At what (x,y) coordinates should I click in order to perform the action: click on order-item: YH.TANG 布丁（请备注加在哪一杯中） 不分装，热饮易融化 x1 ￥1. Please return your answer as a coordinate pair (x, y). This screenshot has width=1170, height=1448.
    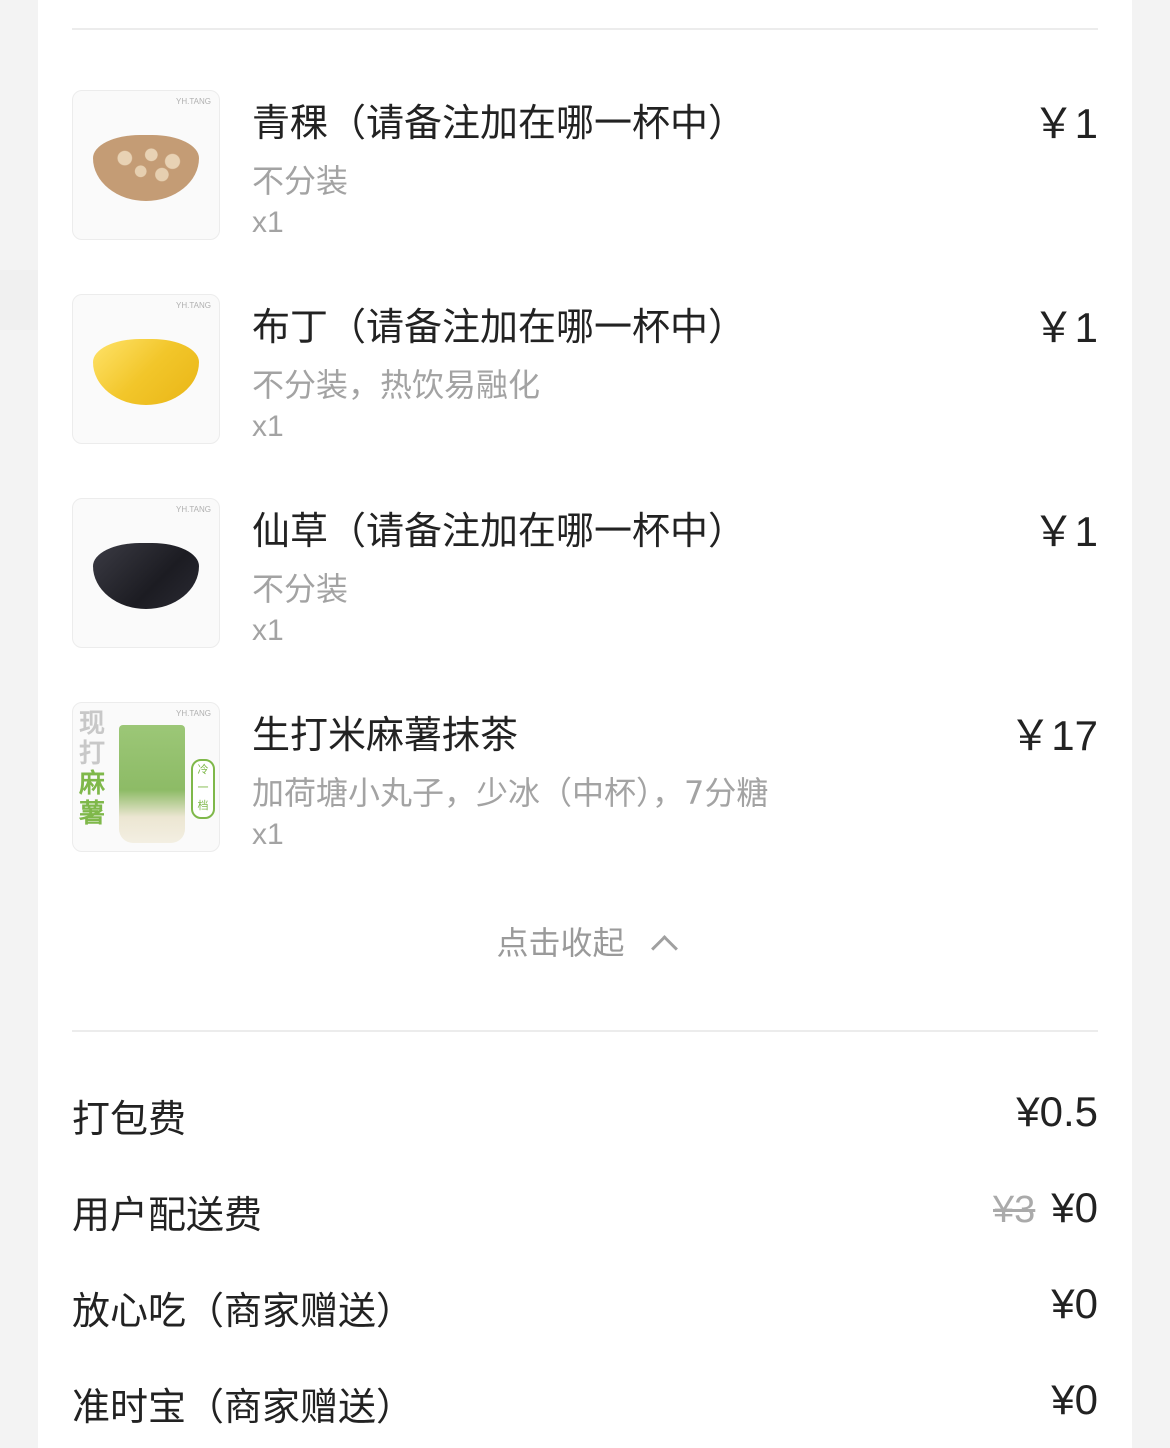
    Looking at the image, I should click on (585, 374).